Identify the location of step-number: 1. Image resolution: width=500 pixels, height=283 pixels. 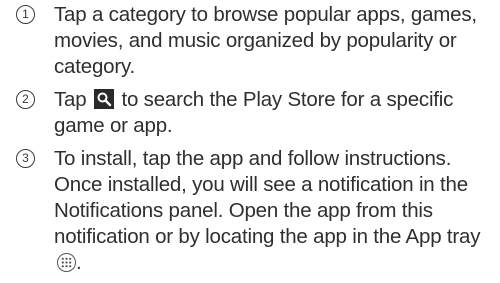
(25, 14).